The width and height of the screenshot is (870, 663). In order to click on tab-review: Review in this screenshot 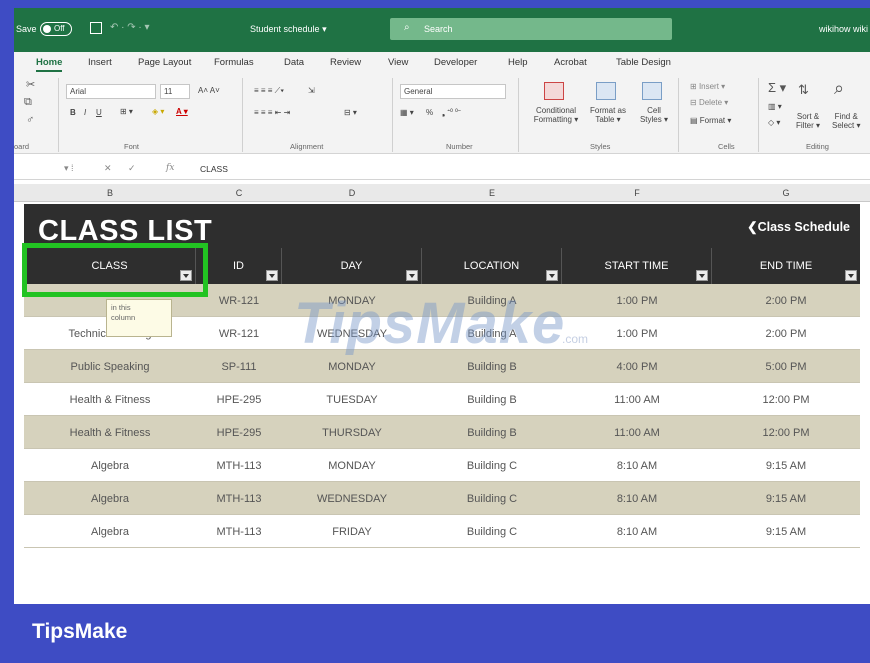, I will do `click(345, 62)`.